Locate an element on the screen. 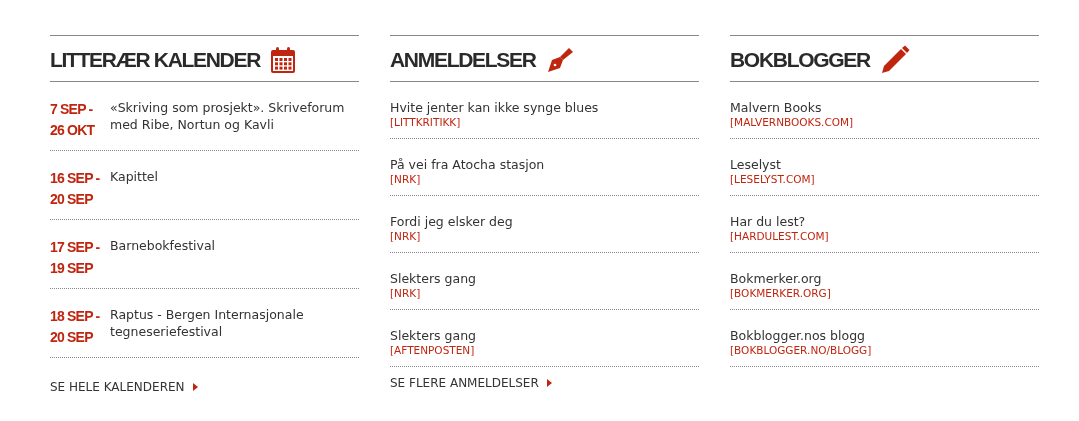  blog-title: Har du lest? is located at coordinates (768, 221).